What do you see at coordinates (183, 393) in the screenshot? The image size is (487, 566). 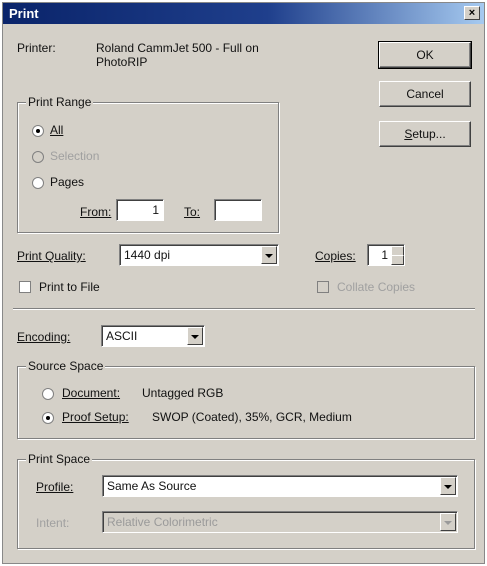 I see `document-value: Untagged RGB` at bounding box center [183, 393].